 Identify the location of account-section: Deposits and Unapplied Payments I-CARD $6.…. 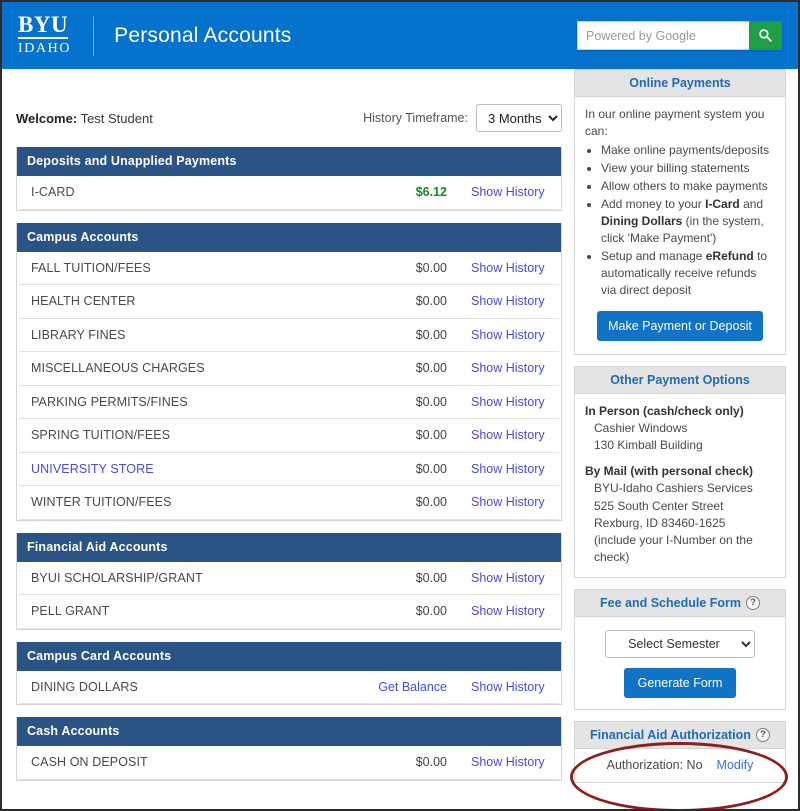
(289, 179).